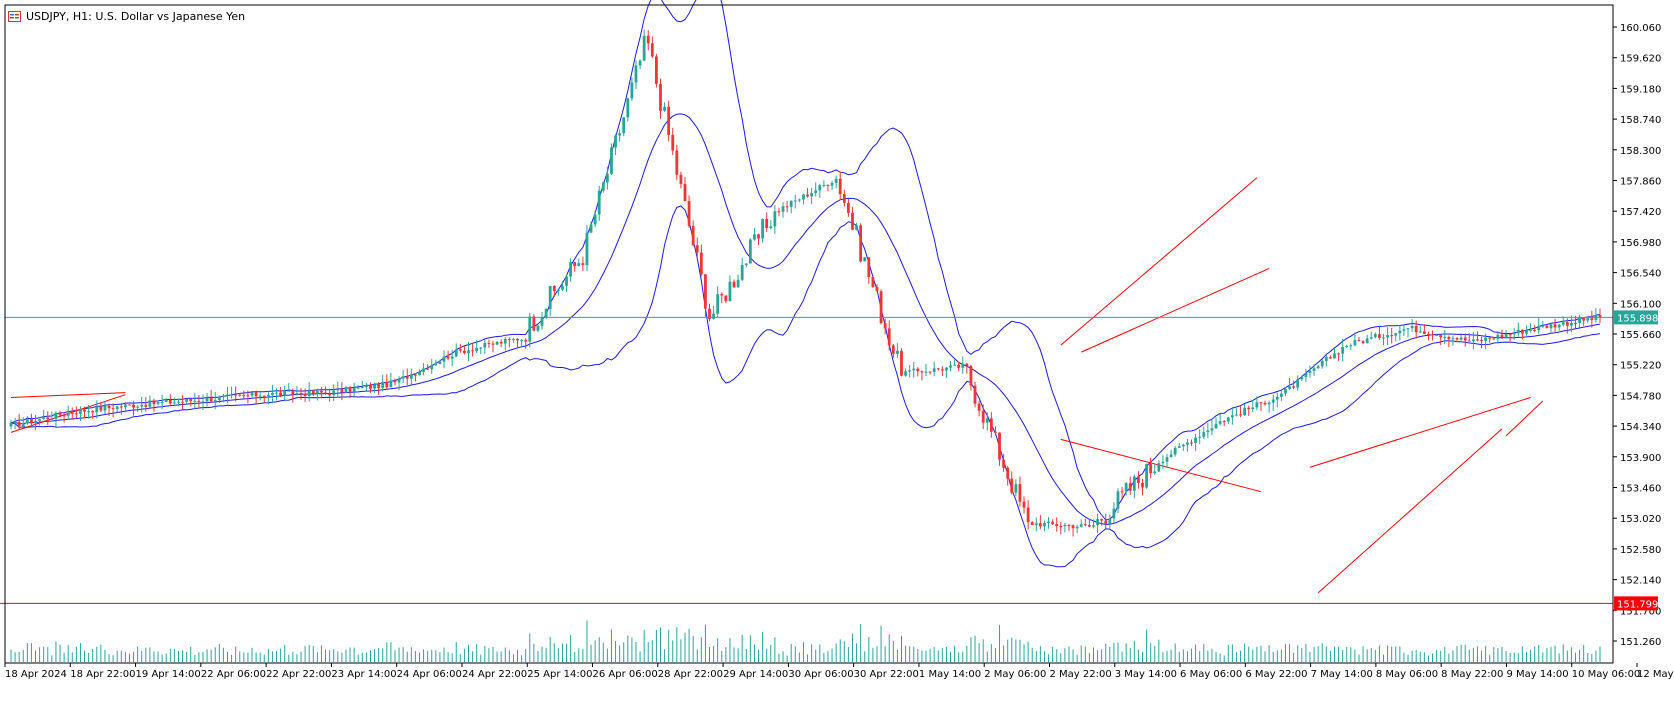  What do you see at coordinates (1640, 304) in the screenshot?
I see `y-tick-label: 156.100` at bounding box center [1640, 304].